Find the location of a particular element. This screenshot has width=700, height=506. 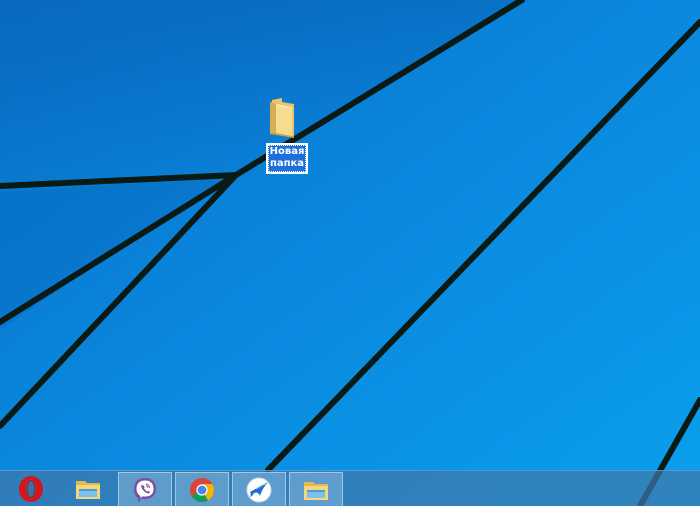

taskbar-button-file-explorer-window is located at coordinates (316, 489).